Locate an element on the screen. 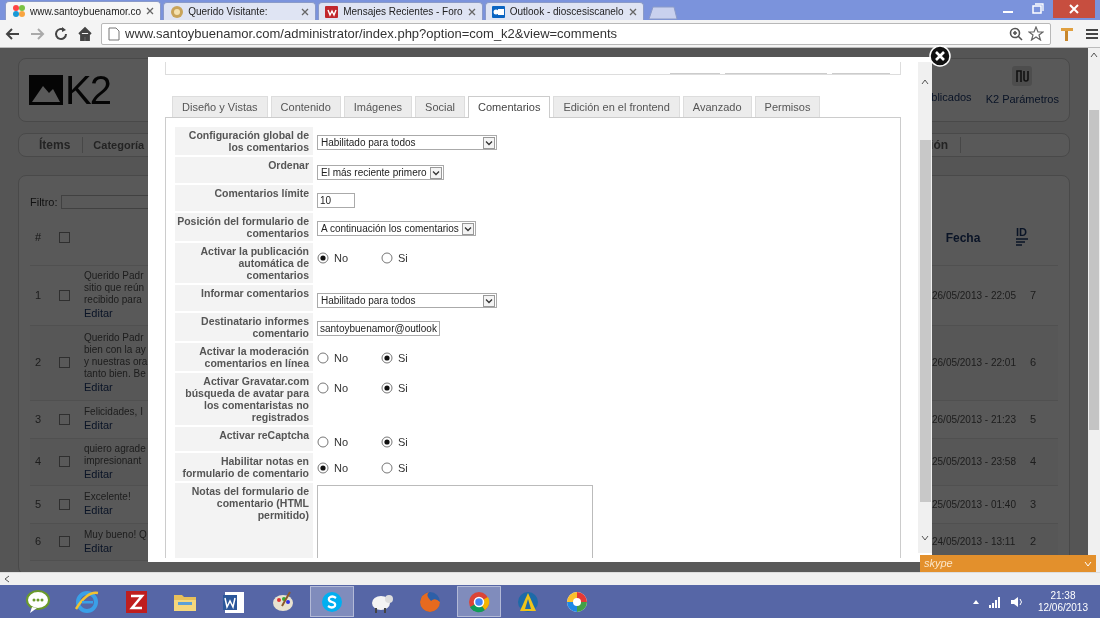 Image resolution: width=1100 pixels, height=618 pixels. close-button is located at coordinates (940, 56).